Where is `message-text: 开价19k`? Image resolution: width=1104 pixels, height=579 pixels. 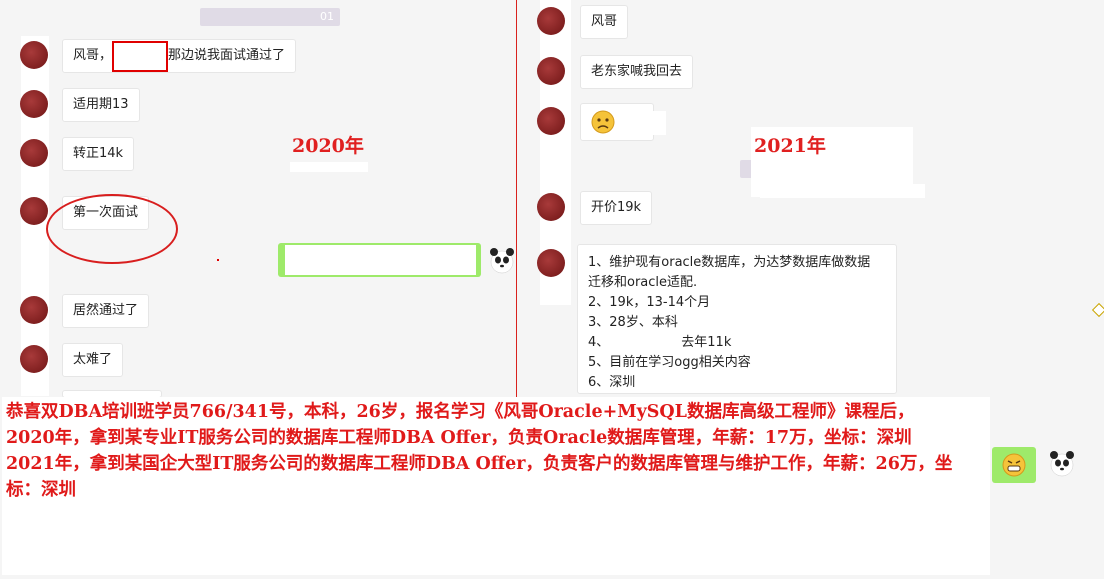 message-text: 开价19k is located at coordinates (616, 207).